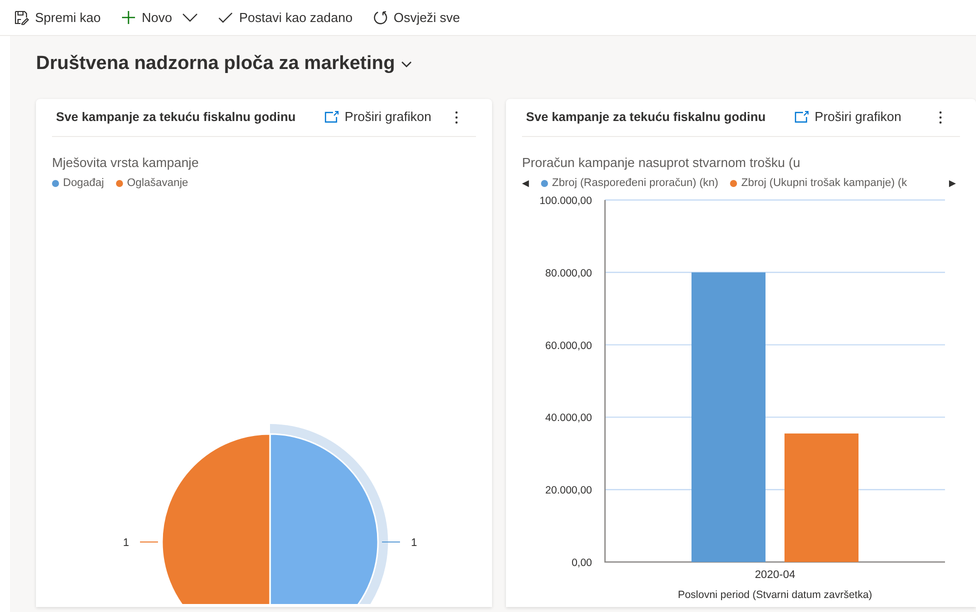 The height and width of the screenshot is (612, 976). I want to click on y-axis-label: 20.000,00, so click(568, 490).